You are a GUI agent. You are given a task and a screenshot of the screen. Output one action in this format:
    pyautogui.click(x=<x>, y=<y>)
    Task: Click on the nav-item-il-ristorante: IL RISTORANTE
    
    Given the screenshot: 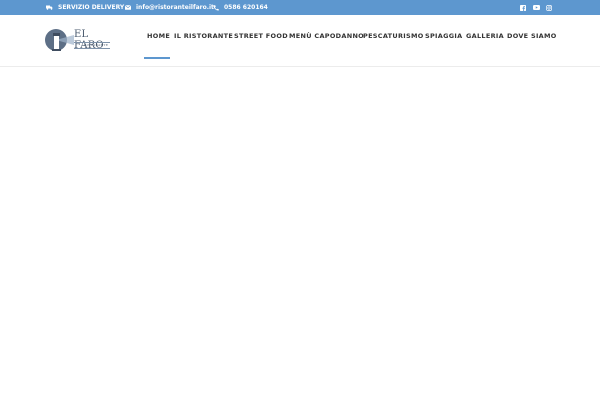 What is the action you would take?
    pyautogui.click(x=203, y=36)
    